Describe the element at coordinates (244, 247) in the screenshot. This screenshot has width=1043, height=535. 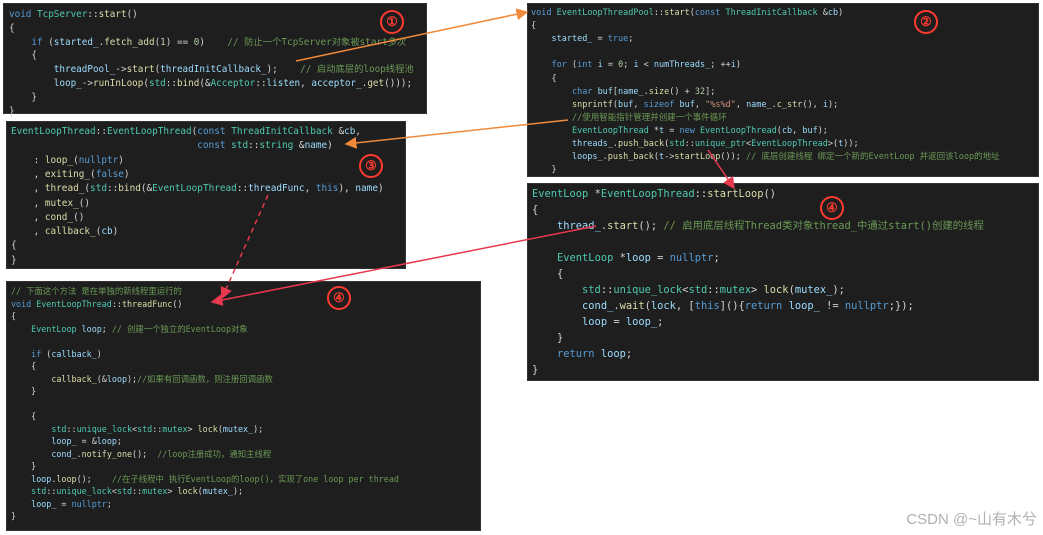
I see `arrow-3-to-5-dashed` at that location.